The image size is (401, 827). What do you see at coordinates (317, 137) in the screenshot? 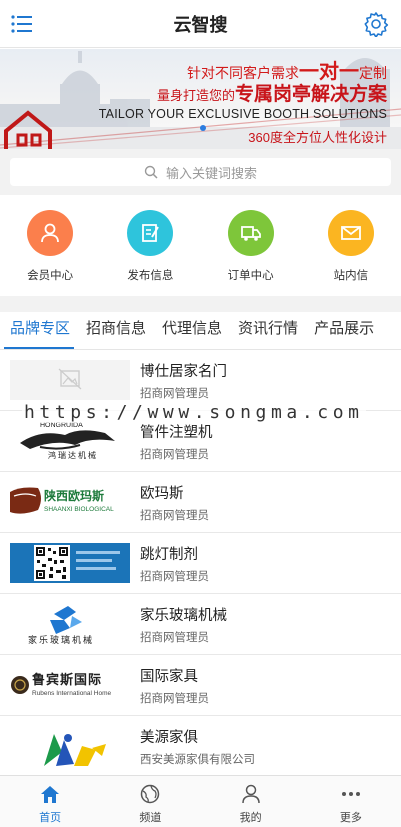
I see `banner-line-4: 360度全方位人性化设计` at bounding box center [317, 137].